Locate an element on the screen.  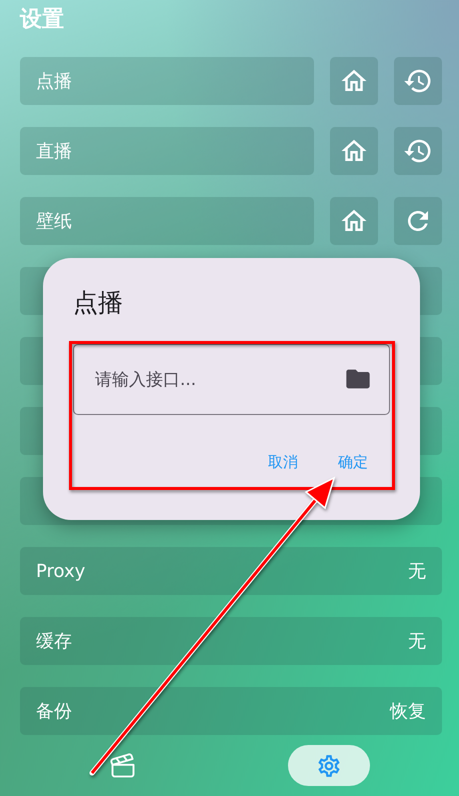
setting-row: 直播 is located at coordinates (167, 151).